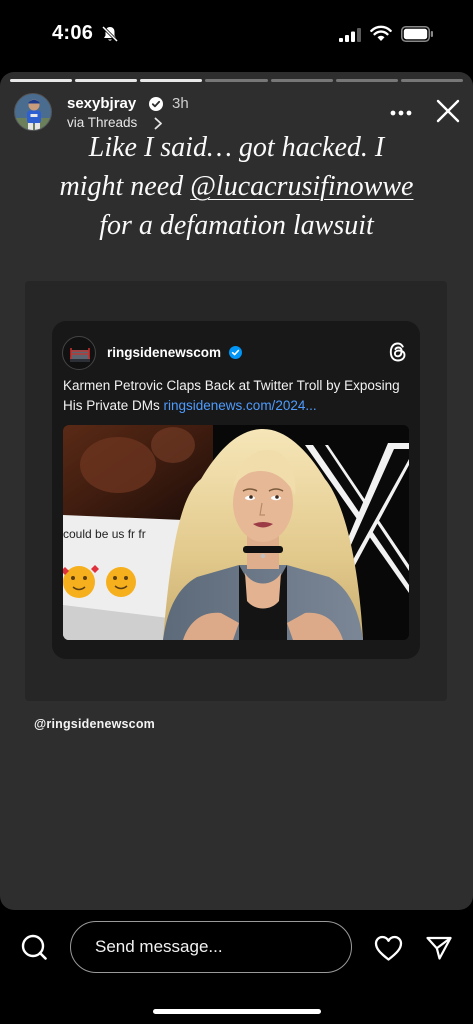  Describe the element at coordinates (104, 534) in the screenshot. I see `image-message-text: could be us fr fr` at that location.